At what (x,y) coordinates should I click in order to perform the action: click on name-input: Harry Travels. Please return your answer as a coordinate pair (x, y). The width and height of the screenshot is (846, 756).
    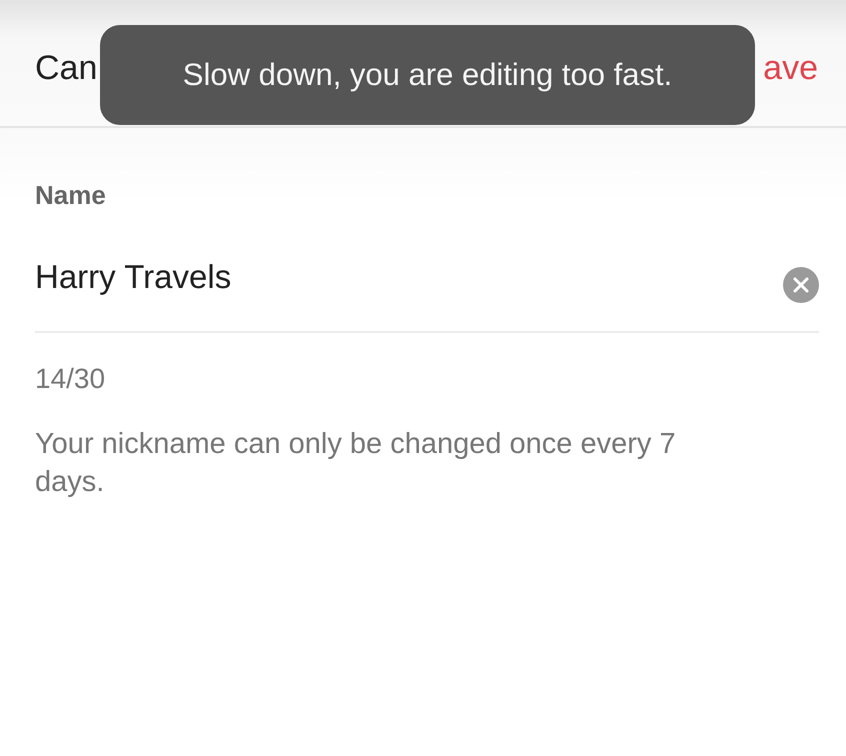
    Looking at the image, I should click on (409, 277).